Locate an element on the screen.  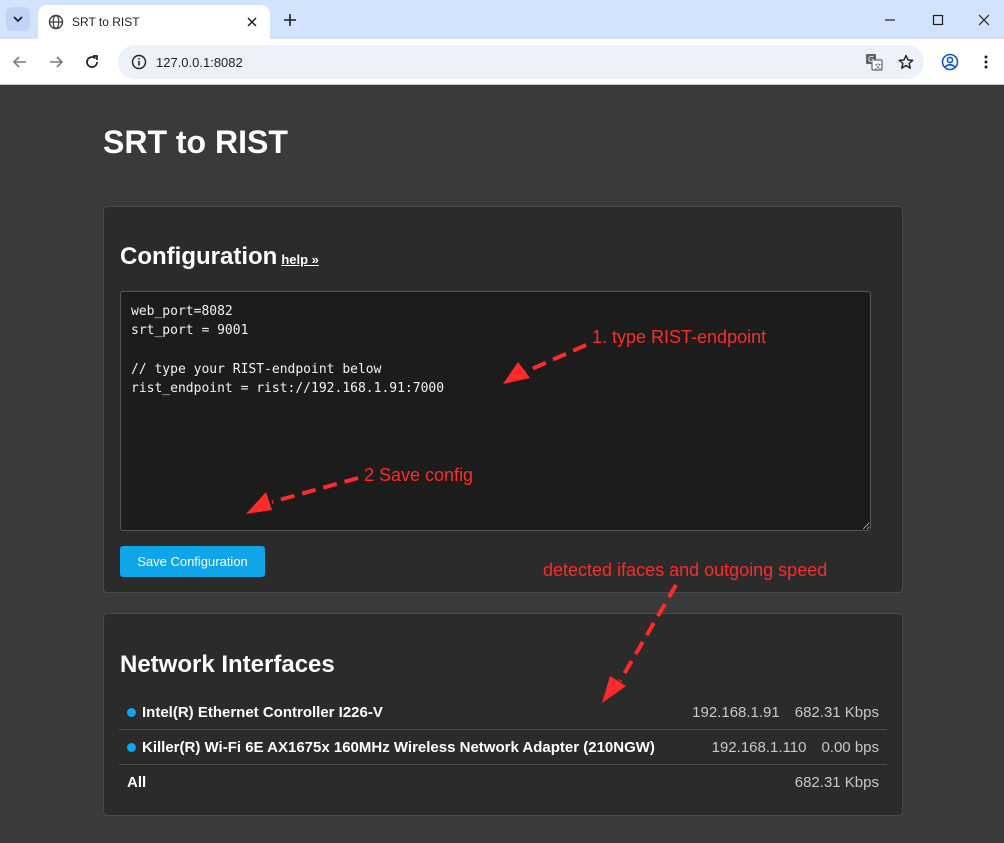
arrow-ifaces-head is located at coordinates (614, 689).